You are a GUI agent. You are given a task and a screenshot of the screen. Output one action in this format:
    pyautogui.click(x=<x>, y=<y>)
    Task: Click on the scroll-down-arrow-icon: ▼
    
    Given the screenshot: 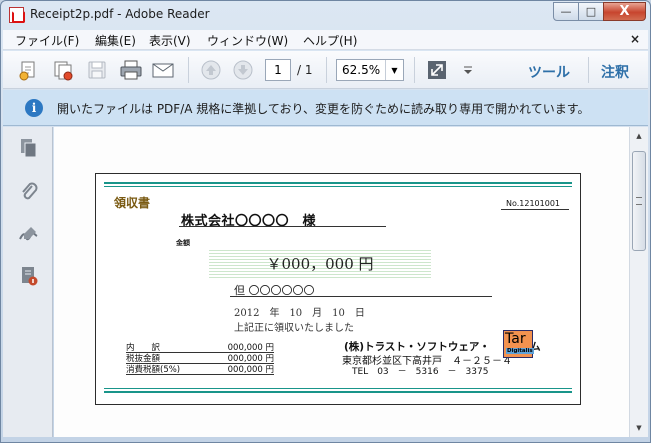 What is the action you would take?
    pyautogui.click(x=639, y=427)
    